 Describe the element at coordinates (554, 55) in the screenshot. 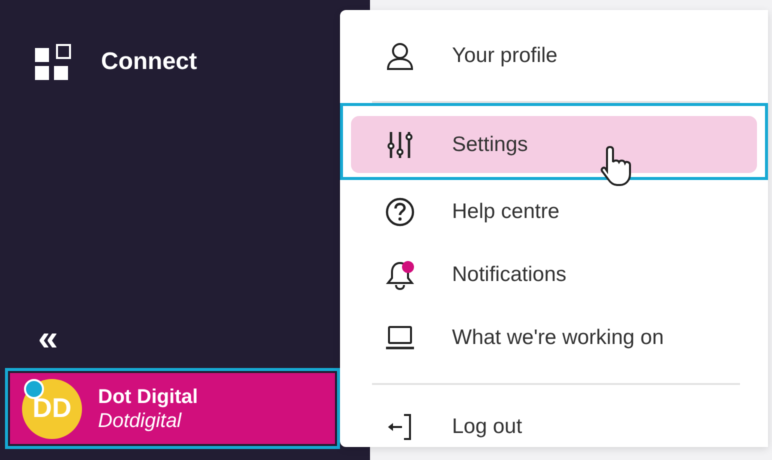

I see `menu-item: Your profile` at that location.